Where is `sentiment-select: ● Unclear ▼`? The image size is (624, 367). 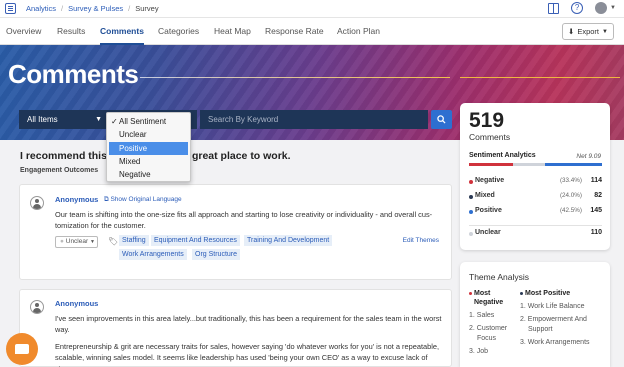 sentiment-select: ● Unclear ▼ is located at coordinates (76, 242).